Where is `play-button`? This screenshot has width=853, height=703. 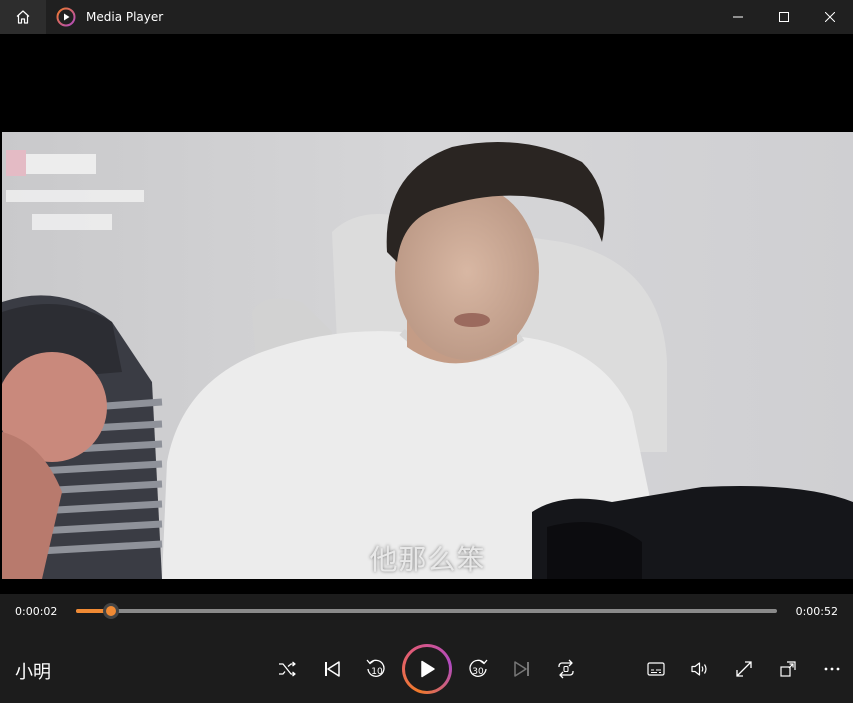
play-button is located at coordinates (427, 669).